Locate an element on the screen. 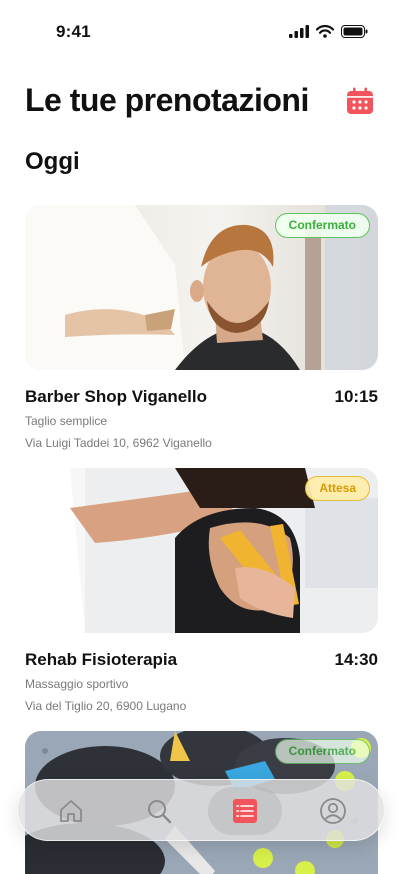 This screenshot has height=874, width=402. booking-service: Massaggio sportivo is located at coordinates (77, 684).